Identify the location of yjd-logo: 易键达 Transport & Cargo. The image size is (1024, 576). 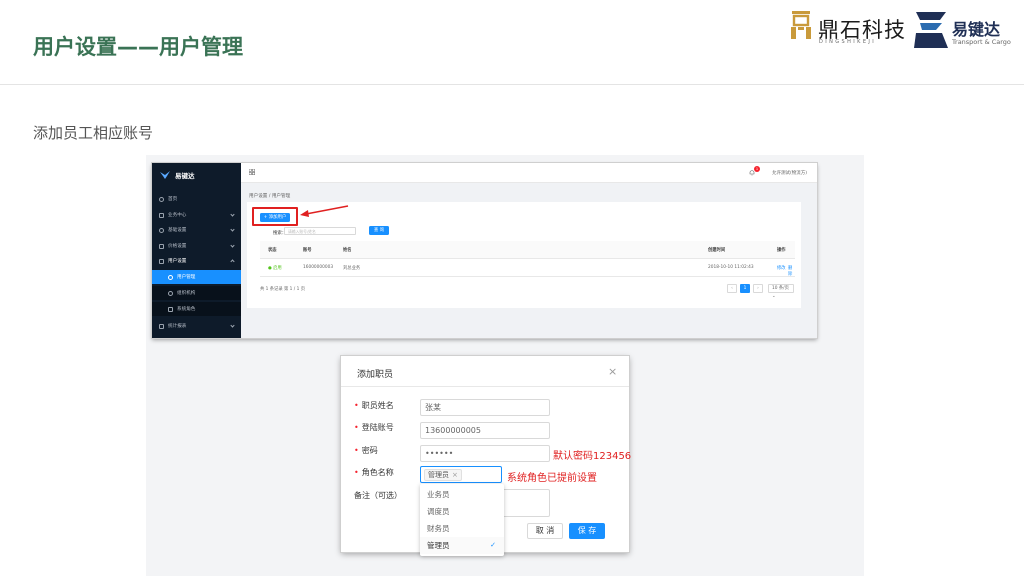
(964, 30).